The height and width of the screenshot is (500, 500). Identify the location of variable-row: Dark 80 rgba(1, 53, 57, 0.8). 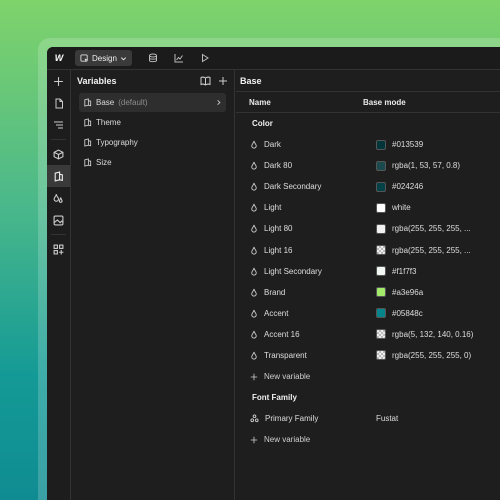
(368, 165).